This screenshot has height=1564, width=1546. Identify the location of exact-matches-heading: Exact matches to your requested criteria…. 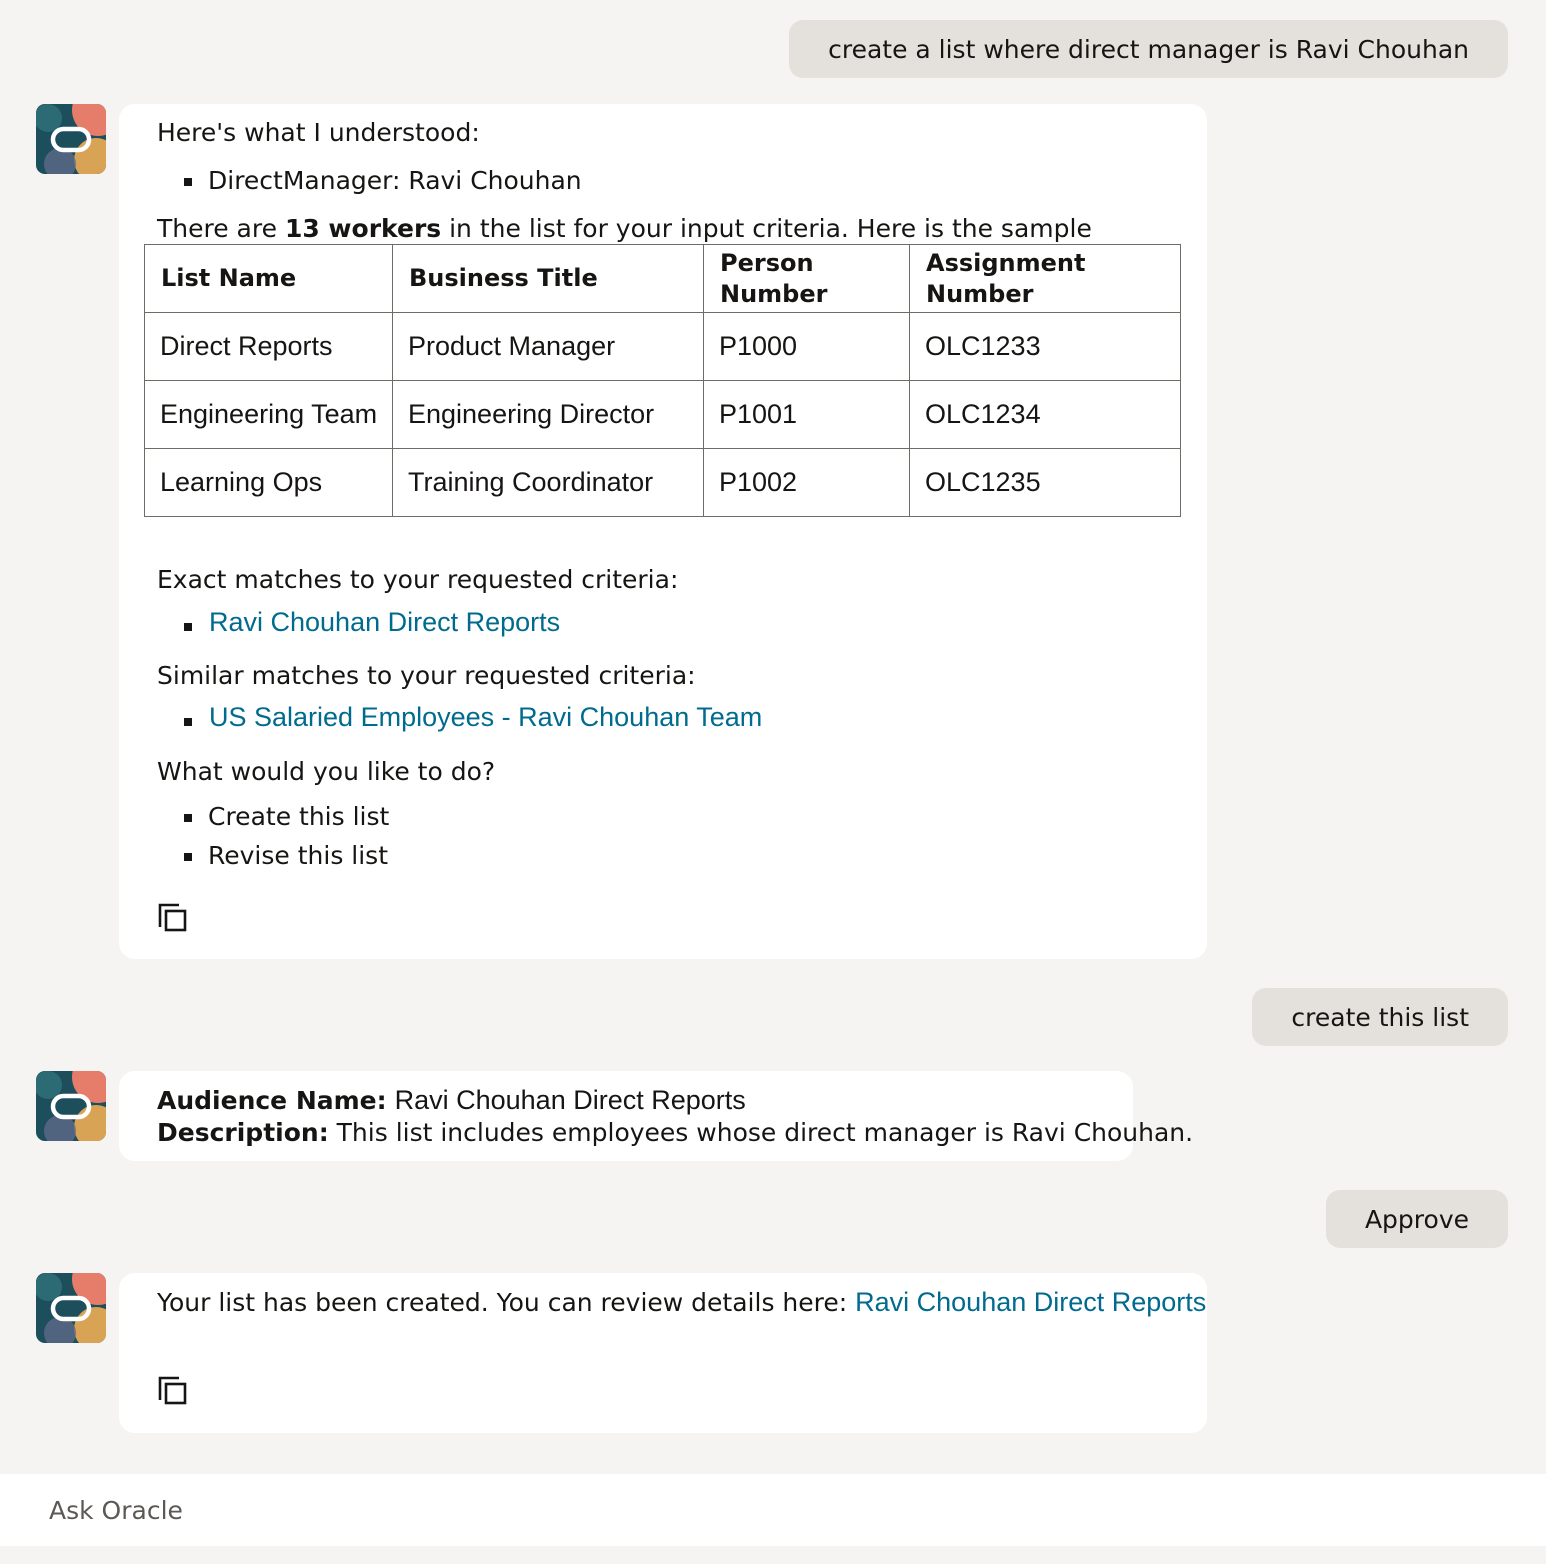
(418, 579).